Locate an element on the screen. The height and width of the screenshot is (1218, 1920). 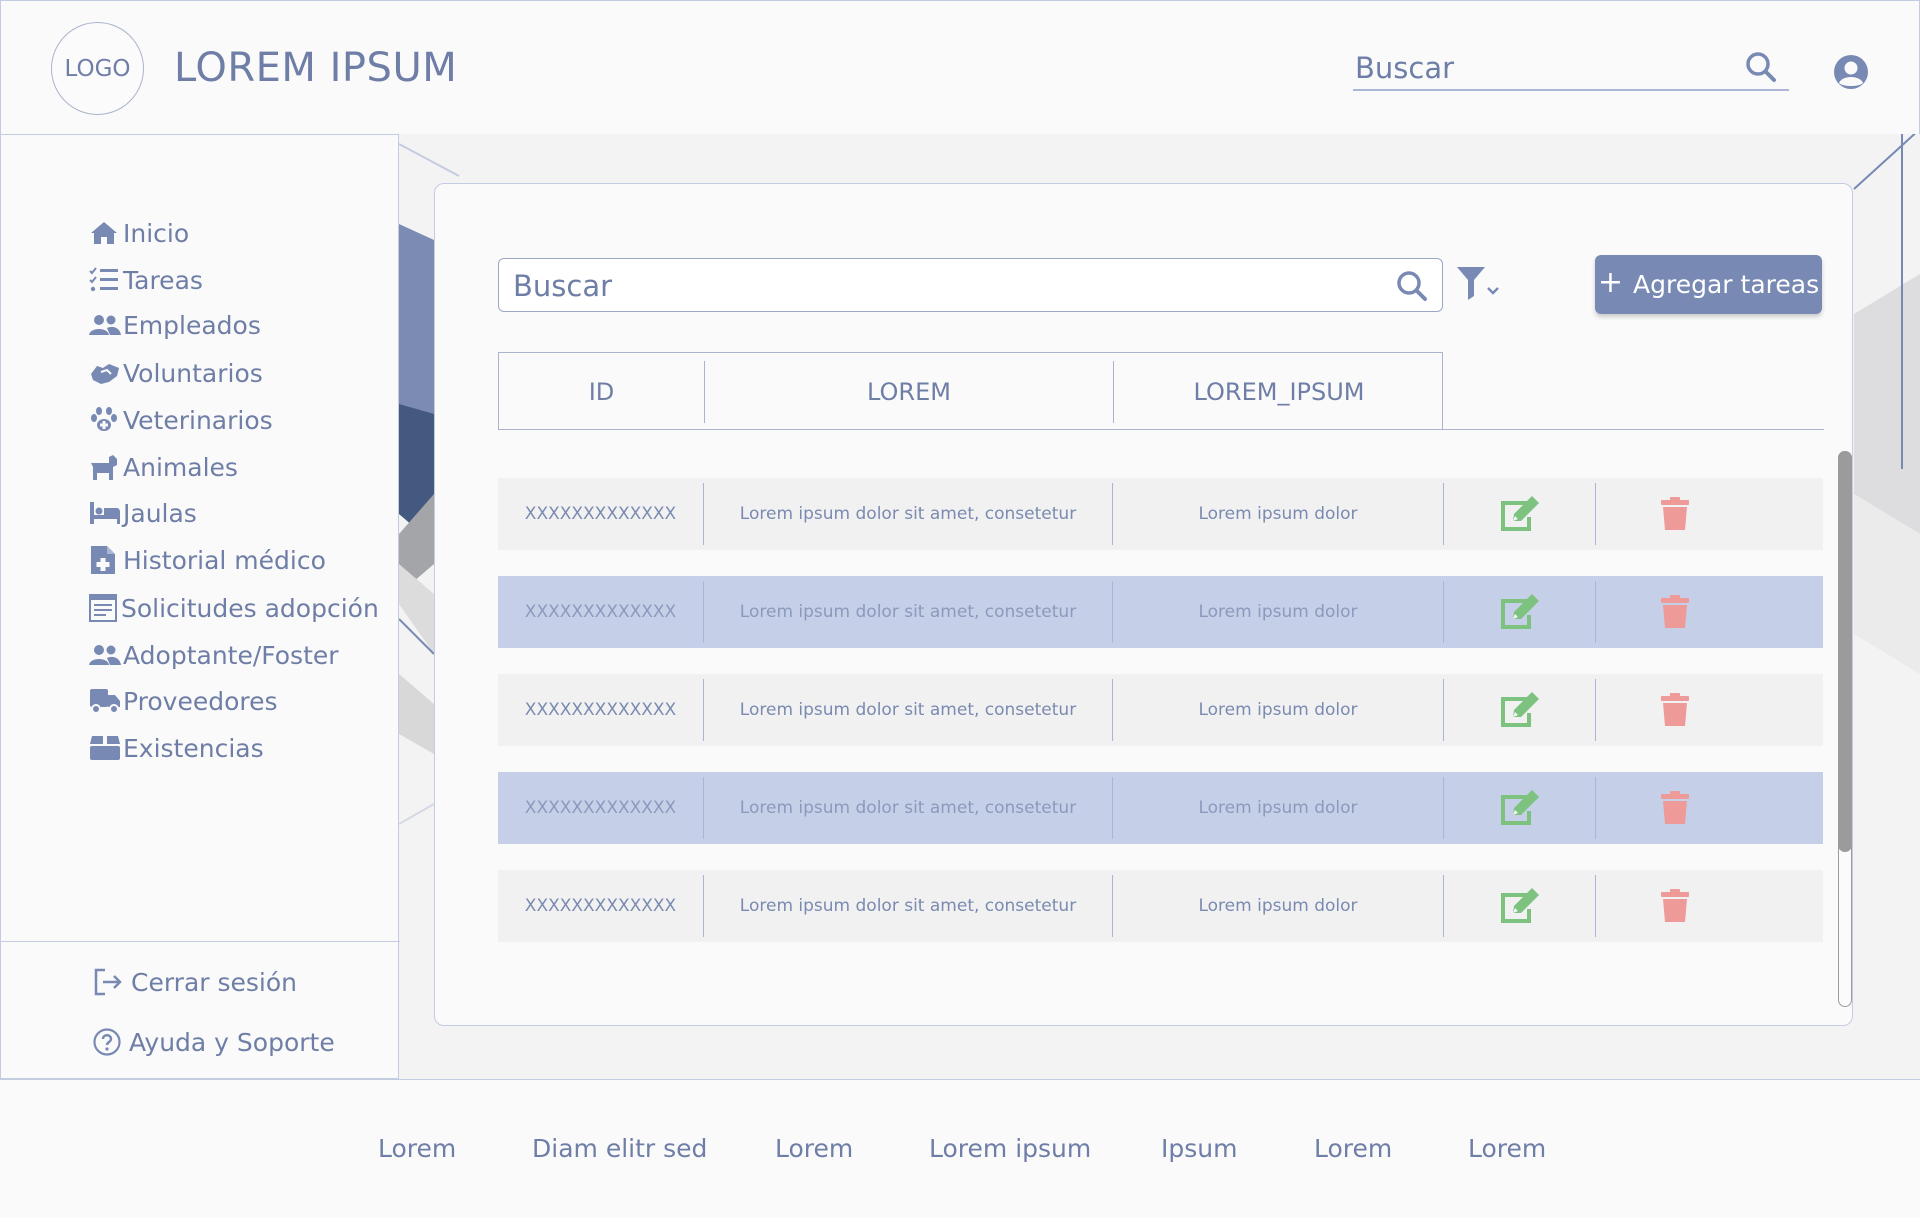
table-header-underline is located at coordinates (1633, 429).